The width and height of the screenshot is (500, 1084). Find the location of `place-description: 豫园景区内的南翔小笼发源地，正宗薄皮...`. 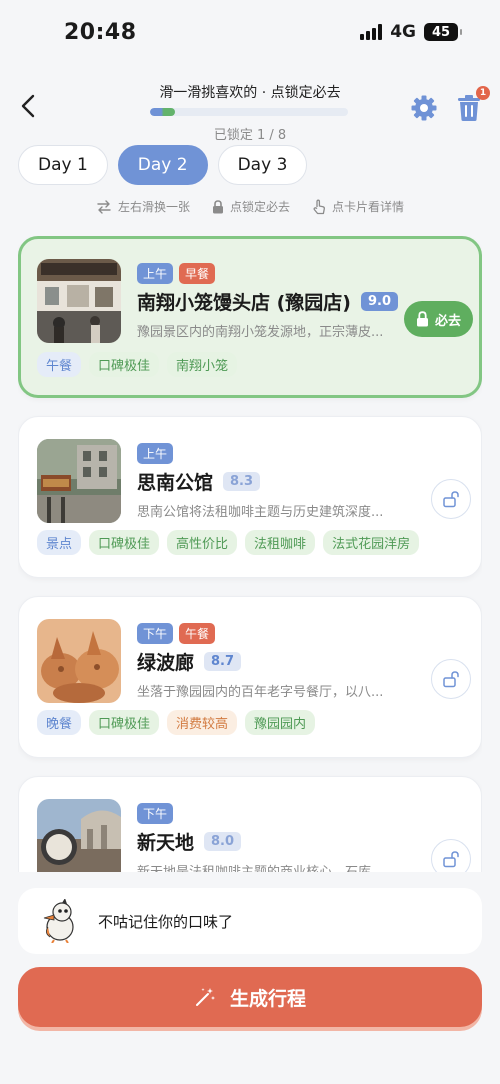

place-description: 豫园景区内的南翔小笼发源地，正宗薄皮... is located at coordinates (260, 332).